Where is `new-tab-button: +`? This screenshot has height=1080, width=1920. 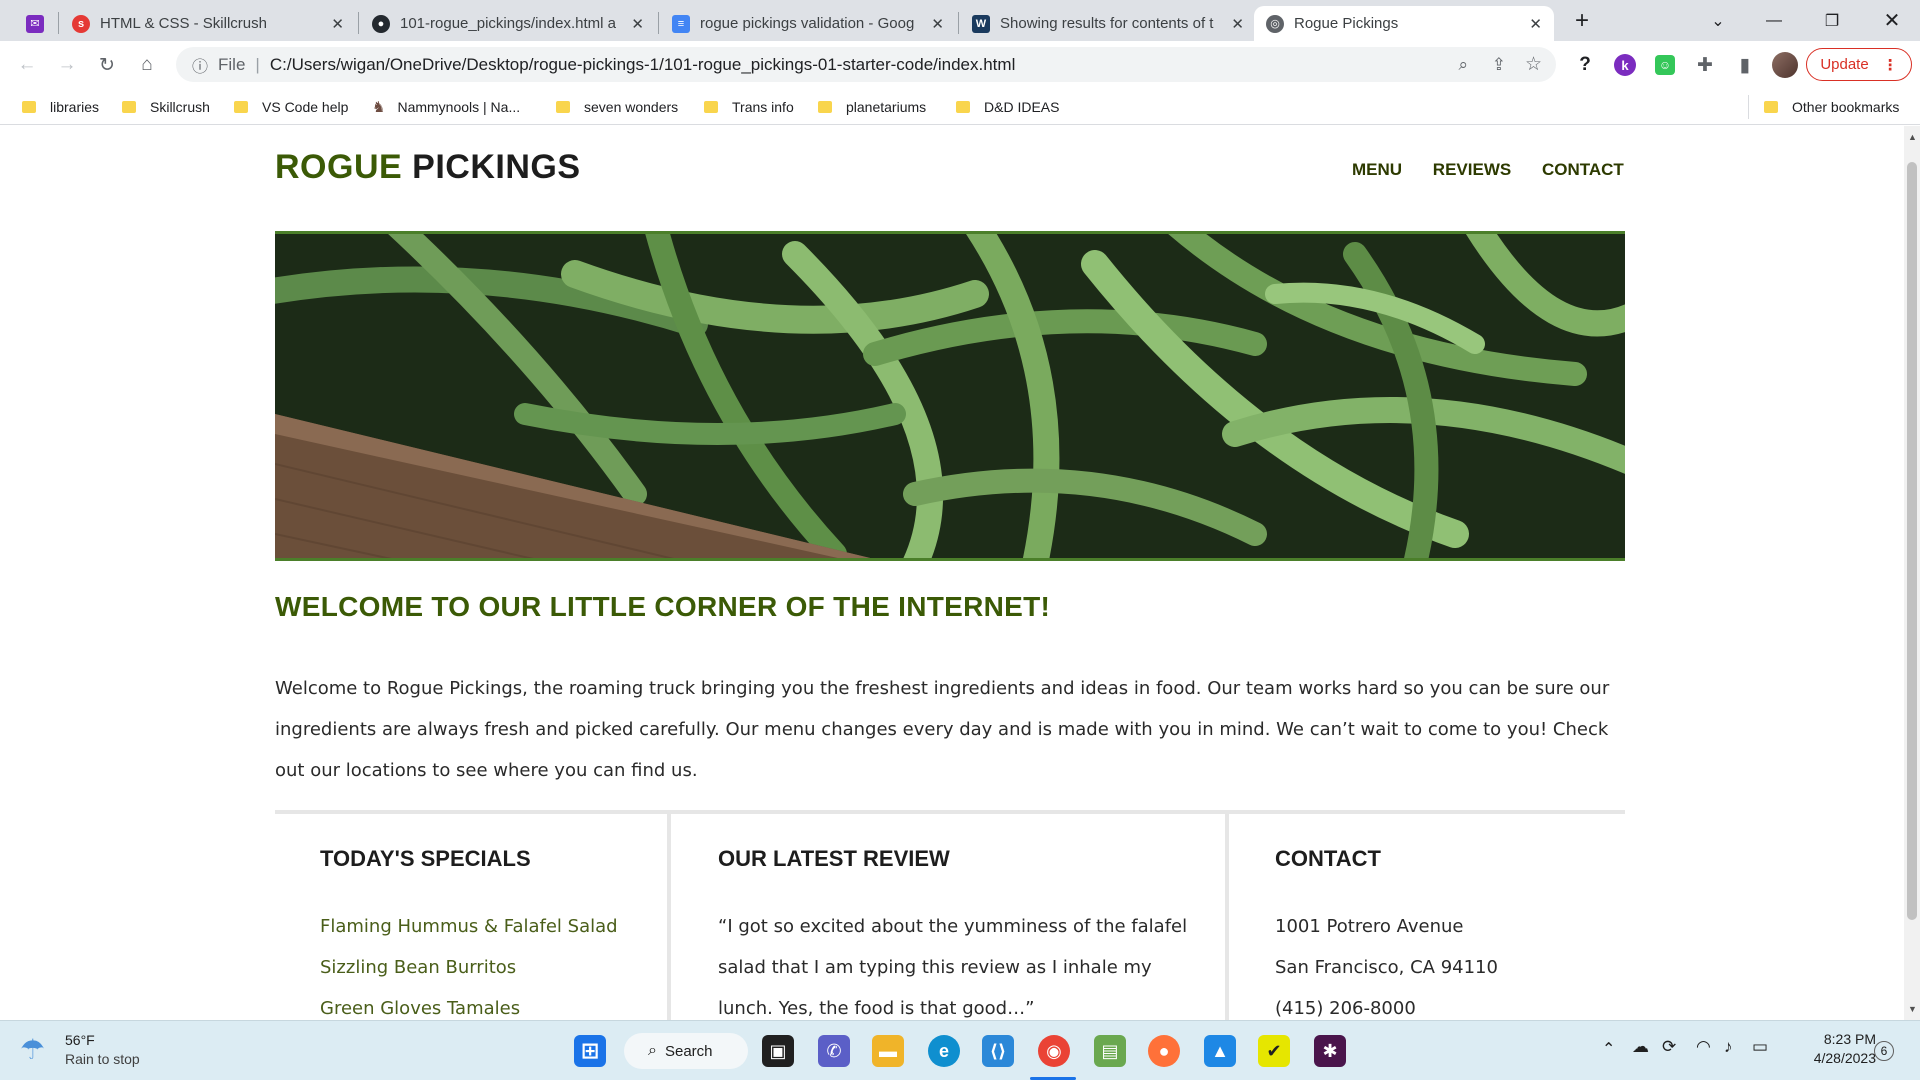 new-tab-button: + is located at coordinates (1582, 20).